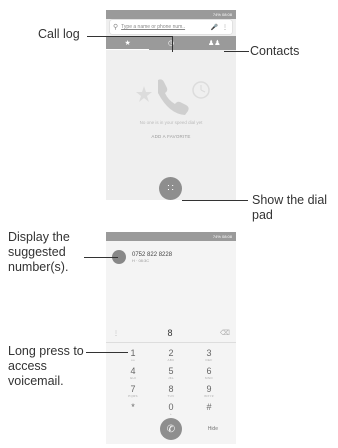  I want to click on dial-key-7: 7 PQRS, so click(133, 391).